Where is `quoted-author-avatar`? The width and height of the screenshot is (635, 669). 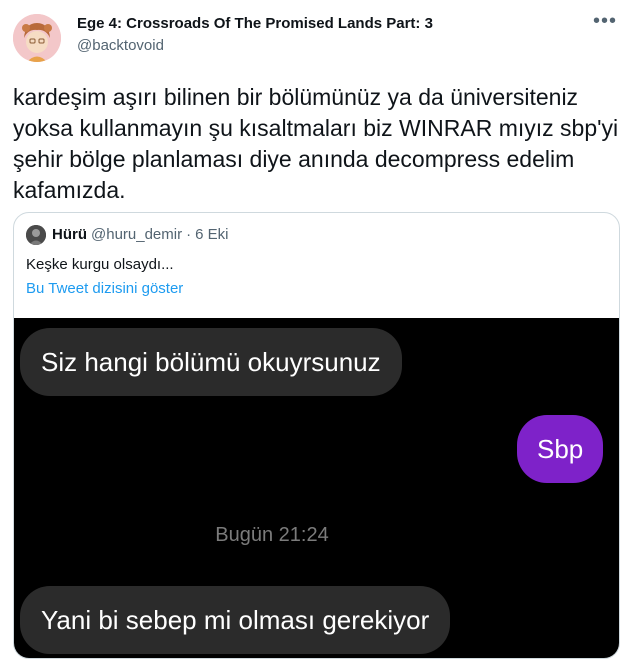
quoted-author-avatar is located at coordinates (36, 235).